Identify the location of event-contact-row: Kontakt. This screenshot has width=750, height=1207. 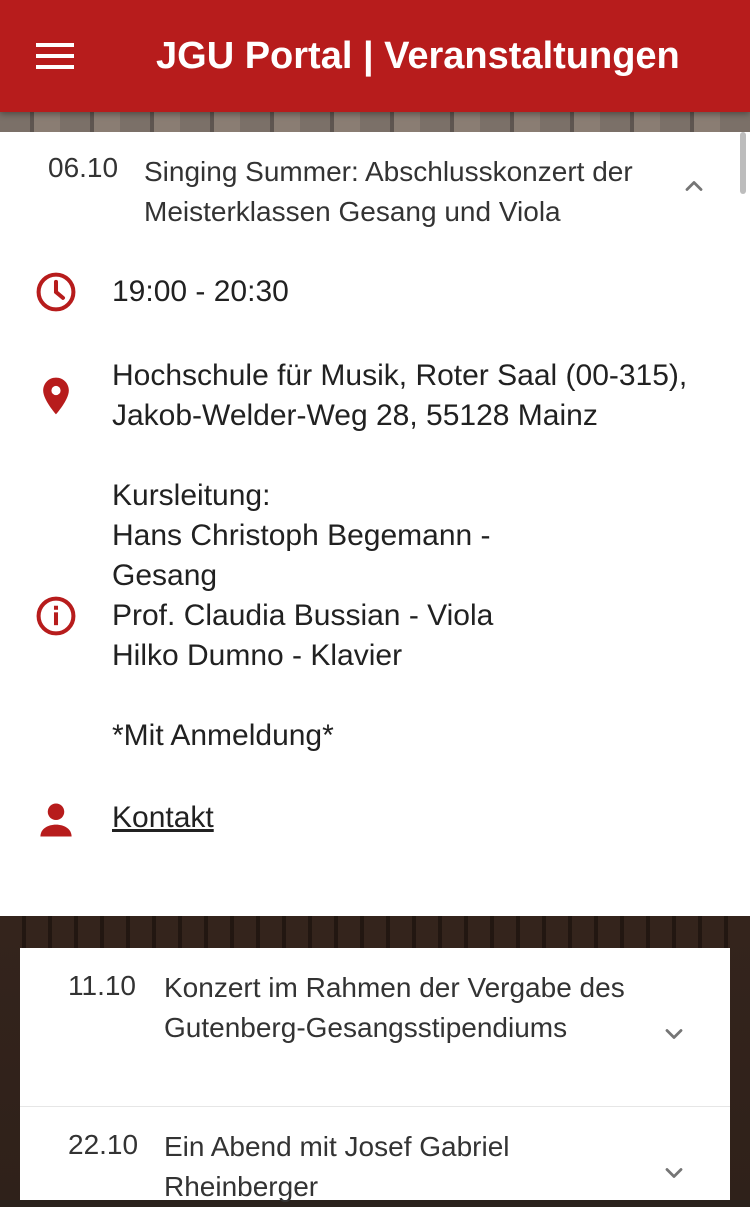
(375, 821).